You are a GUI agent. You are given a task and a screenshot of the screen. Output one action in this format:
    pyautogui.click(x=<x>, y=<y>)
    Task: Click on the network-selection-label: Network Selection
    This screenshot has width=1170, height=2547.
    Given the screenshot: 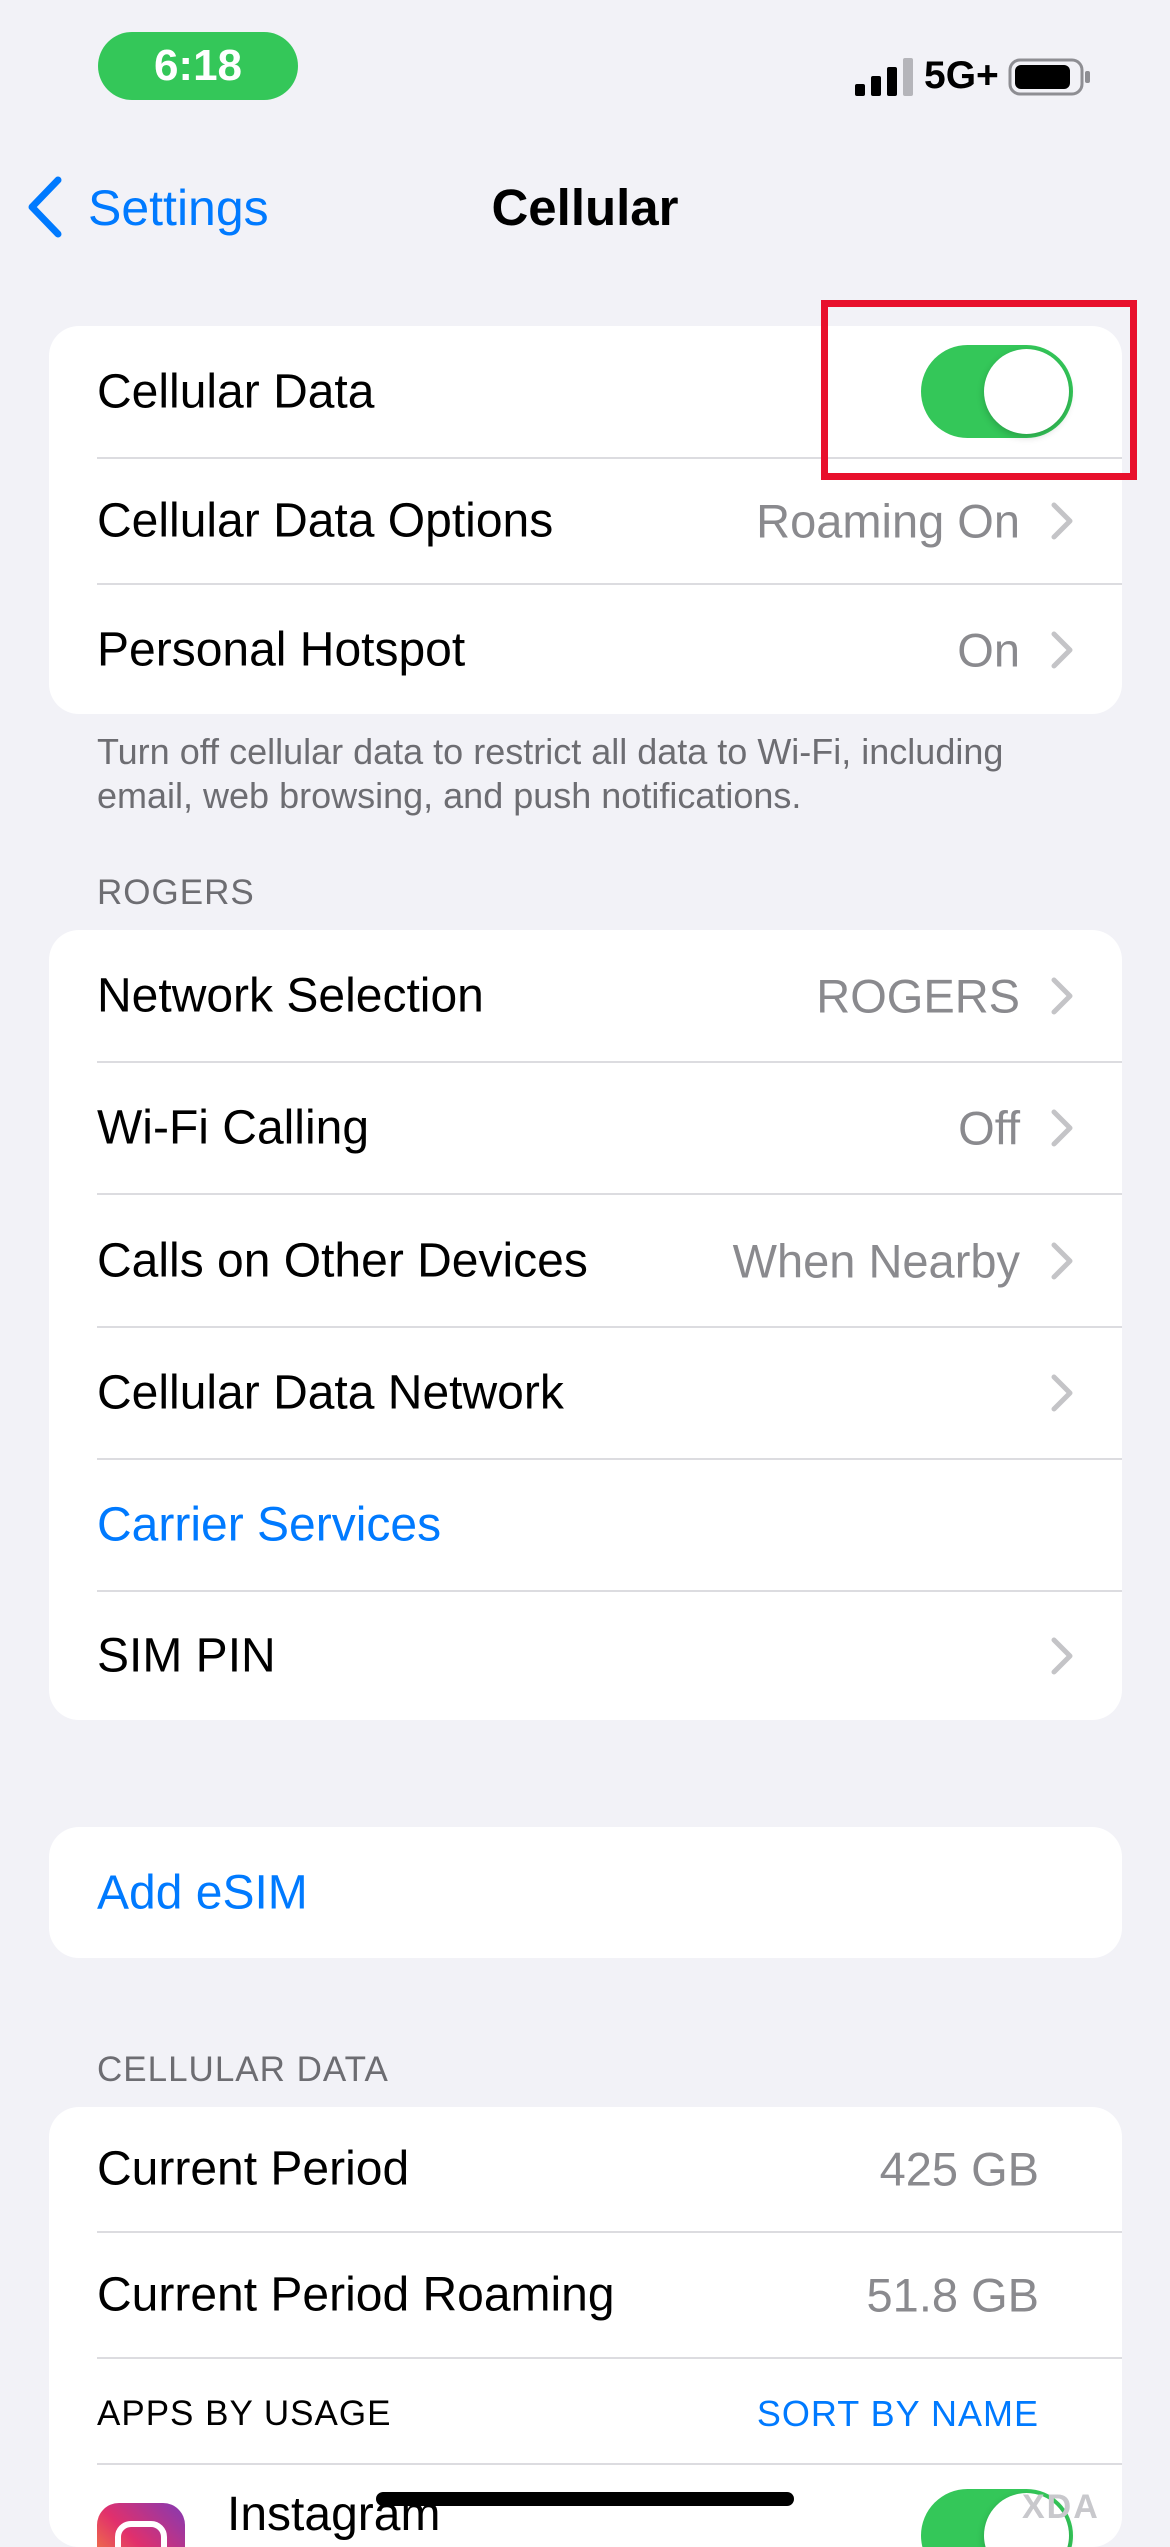 What is the action you would take?
    pyautogui.click(x=290, y=995)
    